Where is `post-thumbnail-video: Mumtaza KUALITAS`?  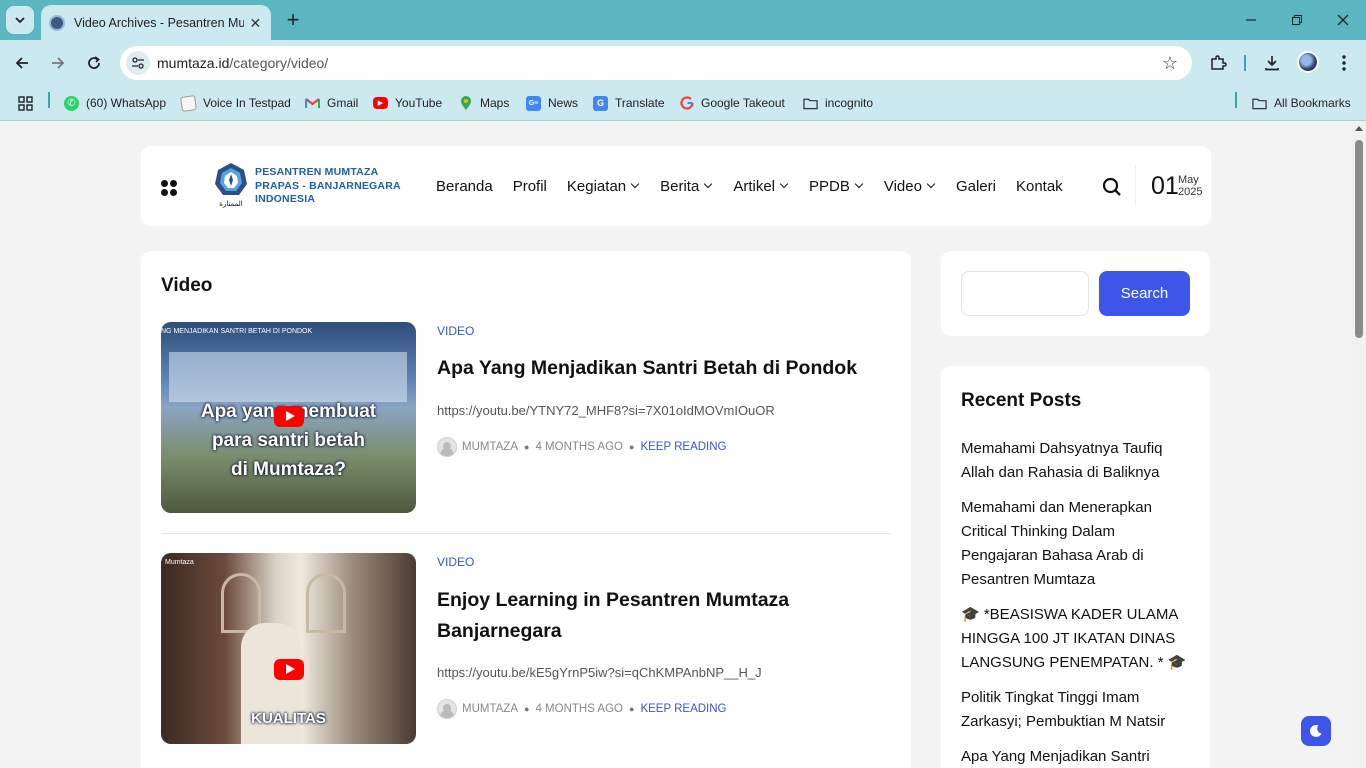 post-thumbnail-video: Mumtaza KUALITAS is located at coordinates (288, 648).